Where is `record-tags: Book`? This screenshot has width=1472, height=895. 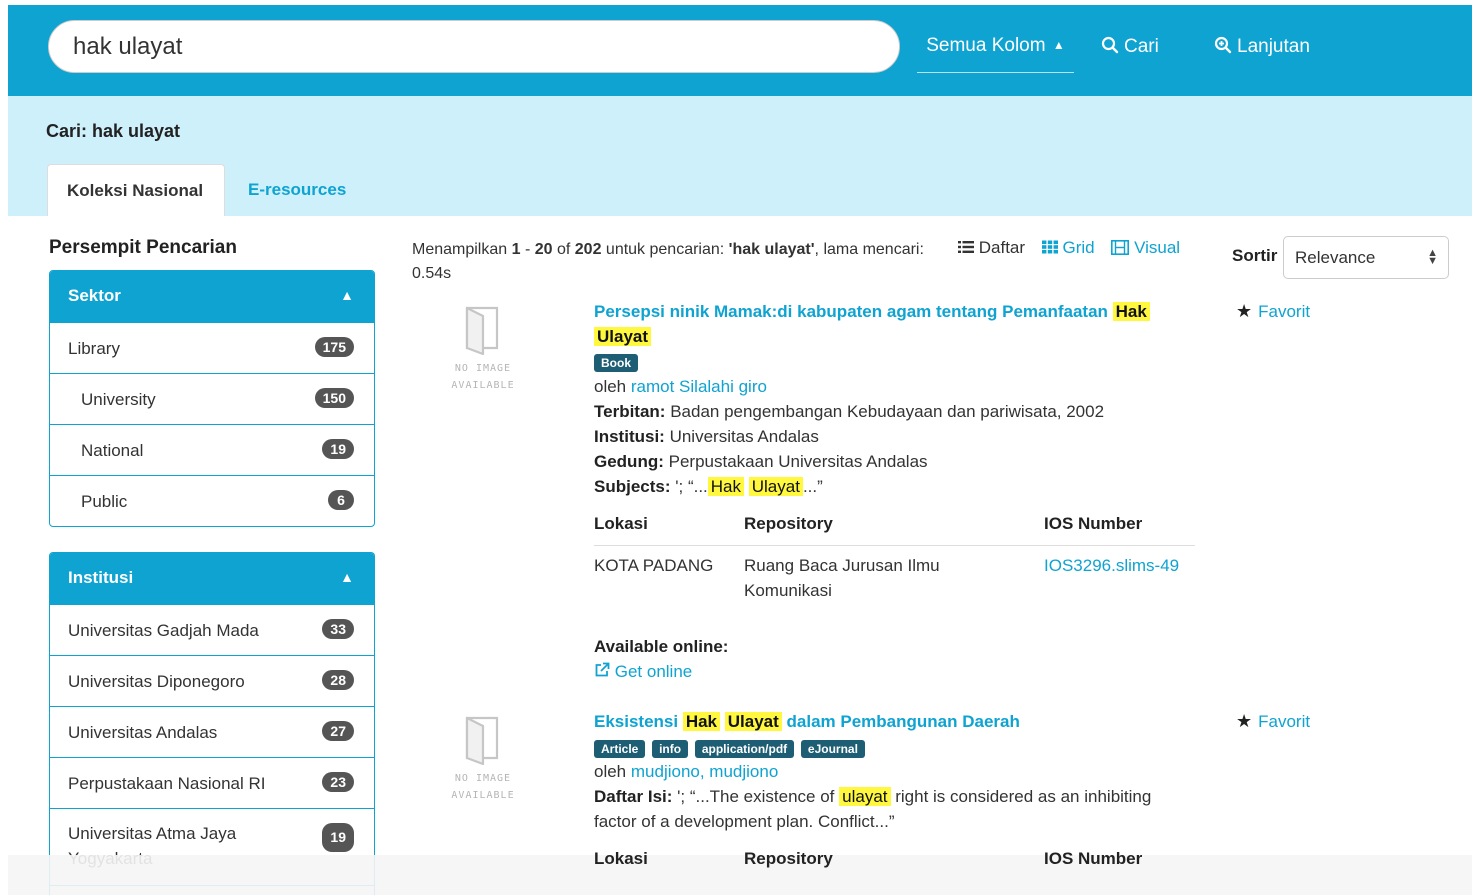 record-tags: Book is located at coordinates (617, 362).